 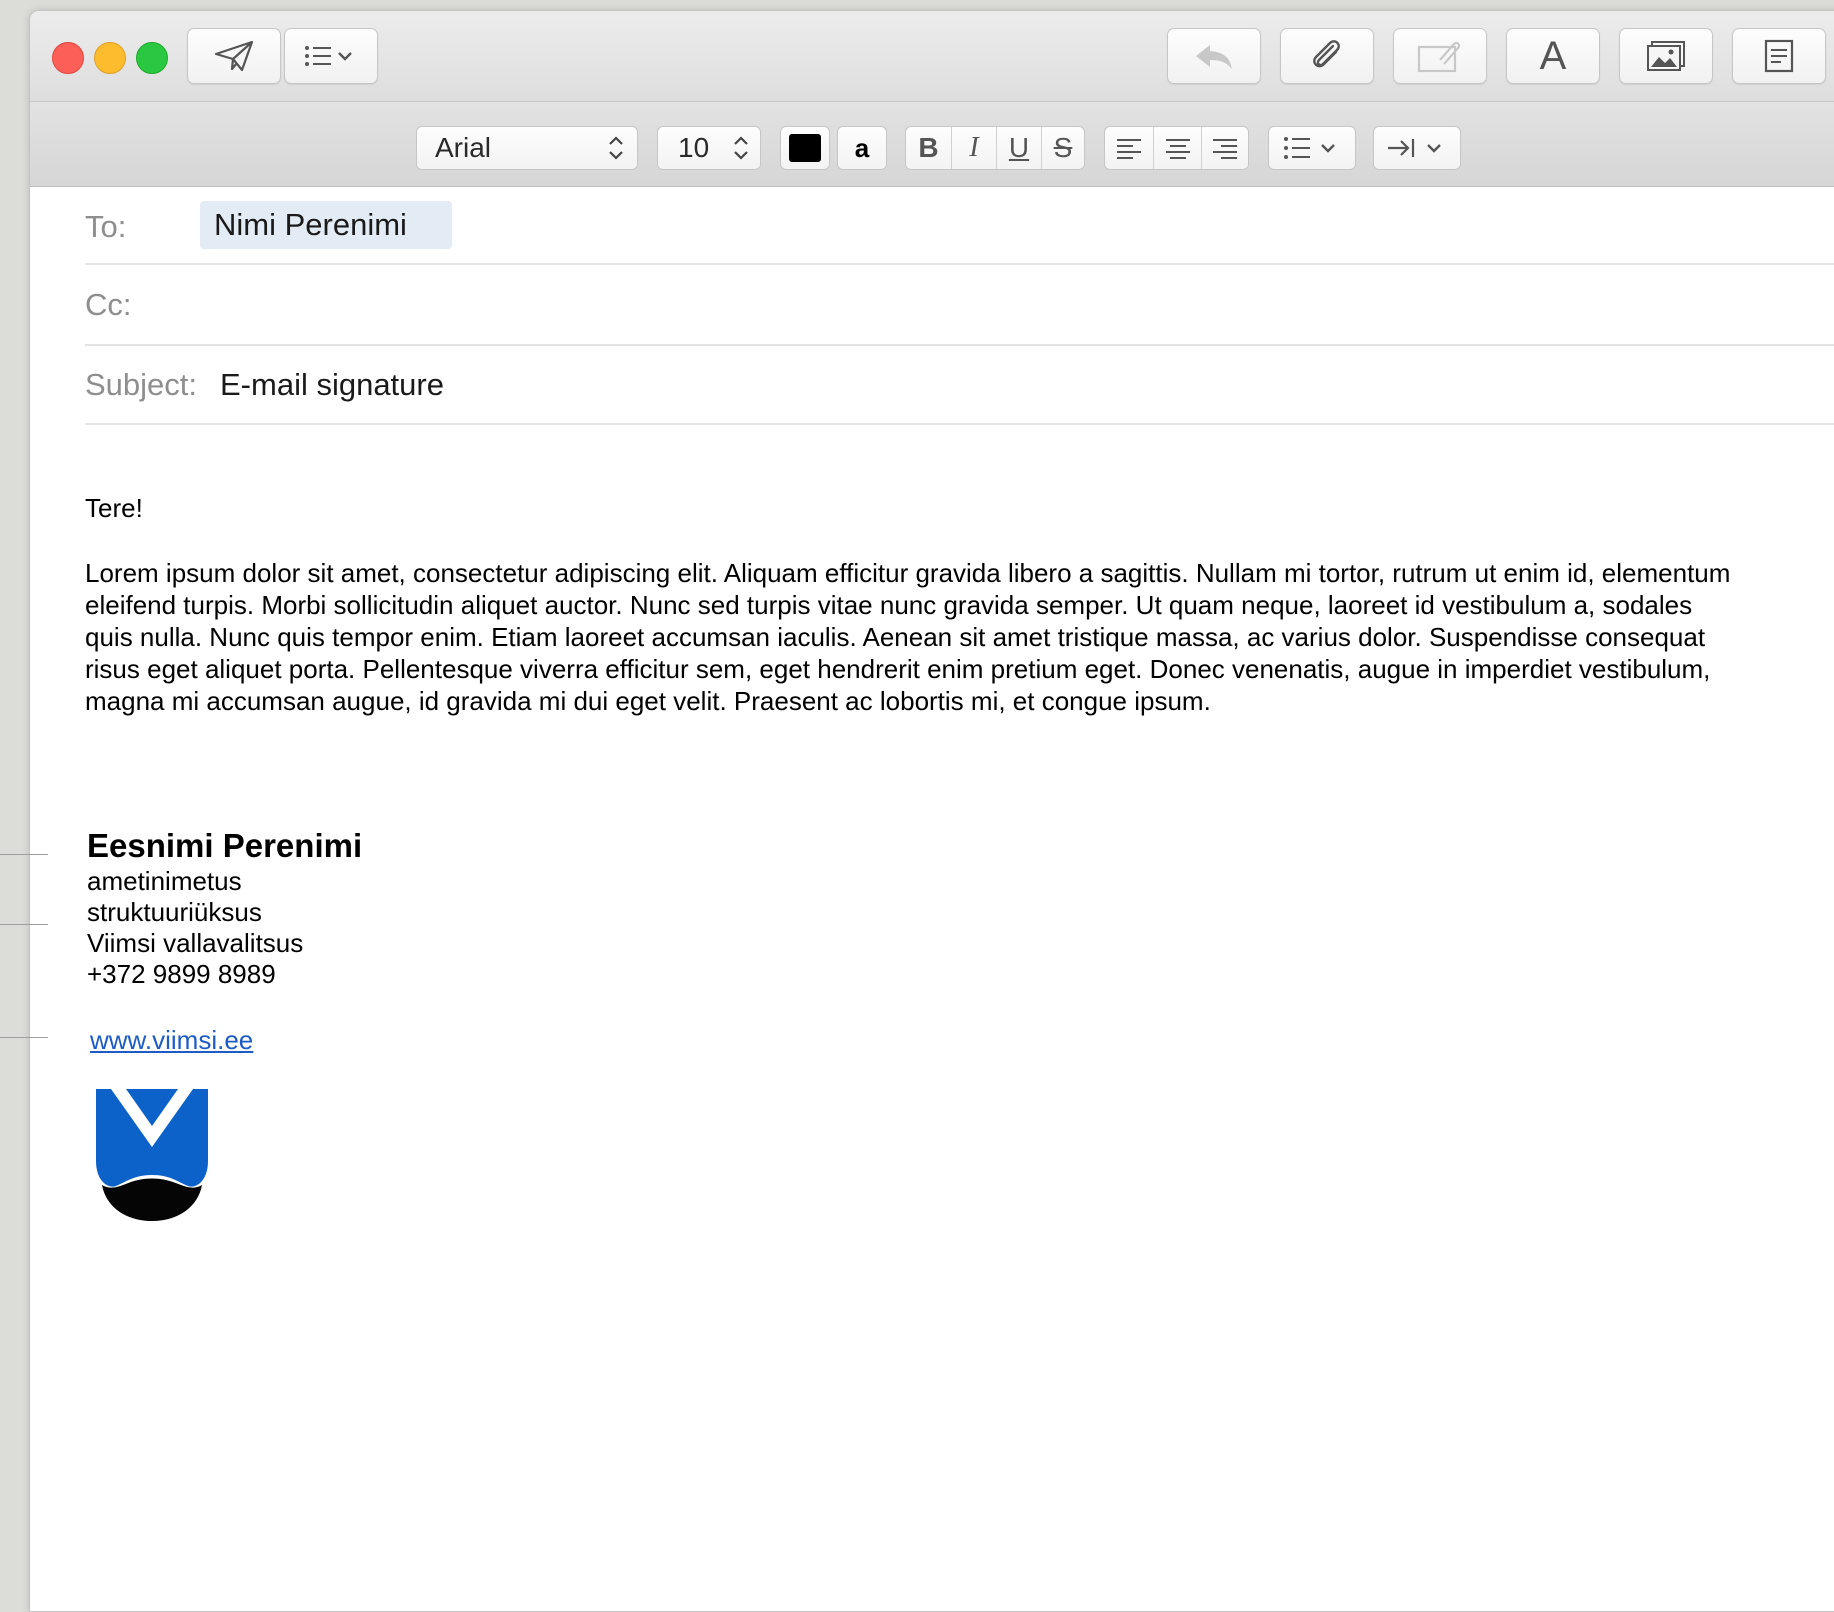 I want to click on cc-field-row: Cc:, so click(x=959, y=305).